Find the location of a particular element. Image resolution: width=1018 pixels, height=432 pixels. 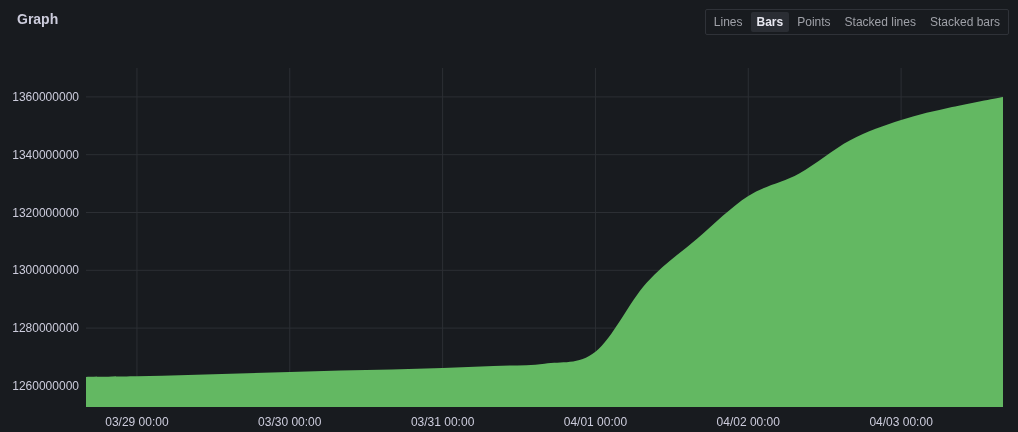

y-axis-label: 1360000000 is located at coordinates (45, 96).